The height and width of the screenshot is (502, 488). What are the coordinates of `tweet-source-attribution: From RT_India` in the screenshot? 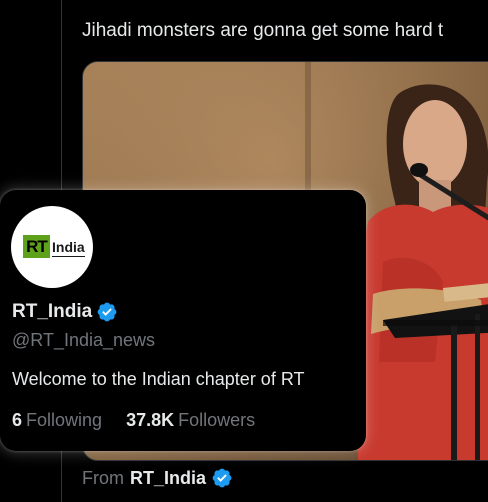 It's located at (157, 478).